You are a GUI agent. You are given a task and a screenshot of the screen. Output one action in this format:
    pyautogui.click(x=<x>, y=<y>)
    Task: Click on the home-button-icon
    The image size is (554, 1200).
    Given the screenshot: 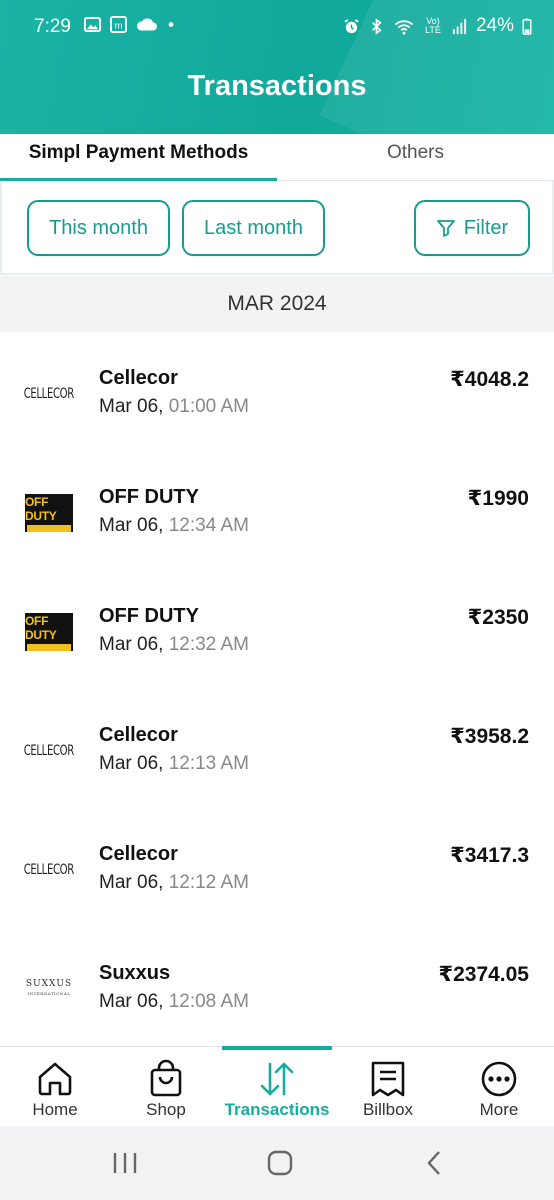 What is the action you would take?
    pyautogui.click(x=280, y=1163)
    